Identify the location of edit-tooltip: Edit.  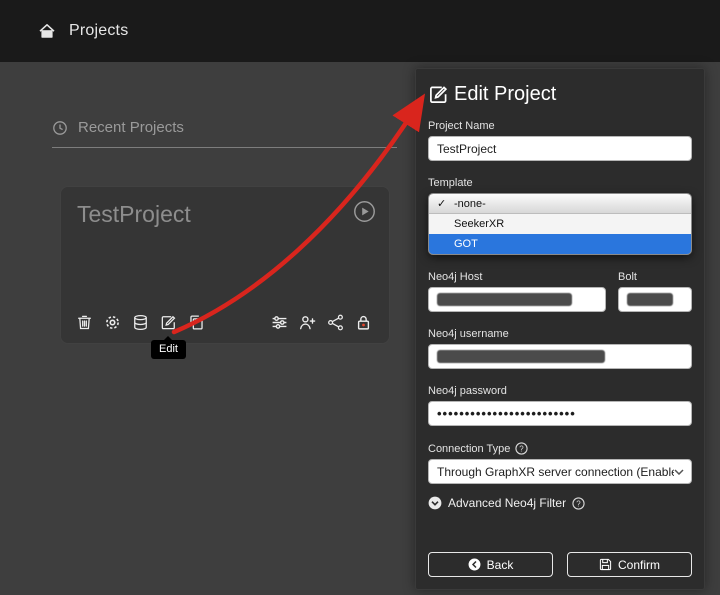
(168, 347).